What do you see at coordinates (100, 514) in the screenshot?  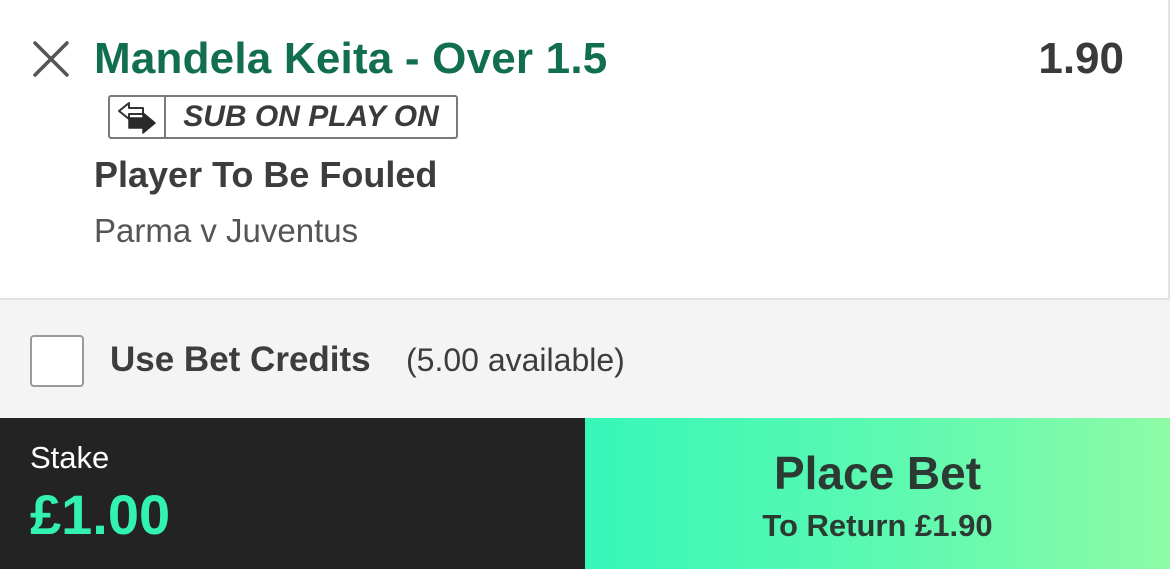 I see `stake-value: £1.00` at bounding box center [100, 514].